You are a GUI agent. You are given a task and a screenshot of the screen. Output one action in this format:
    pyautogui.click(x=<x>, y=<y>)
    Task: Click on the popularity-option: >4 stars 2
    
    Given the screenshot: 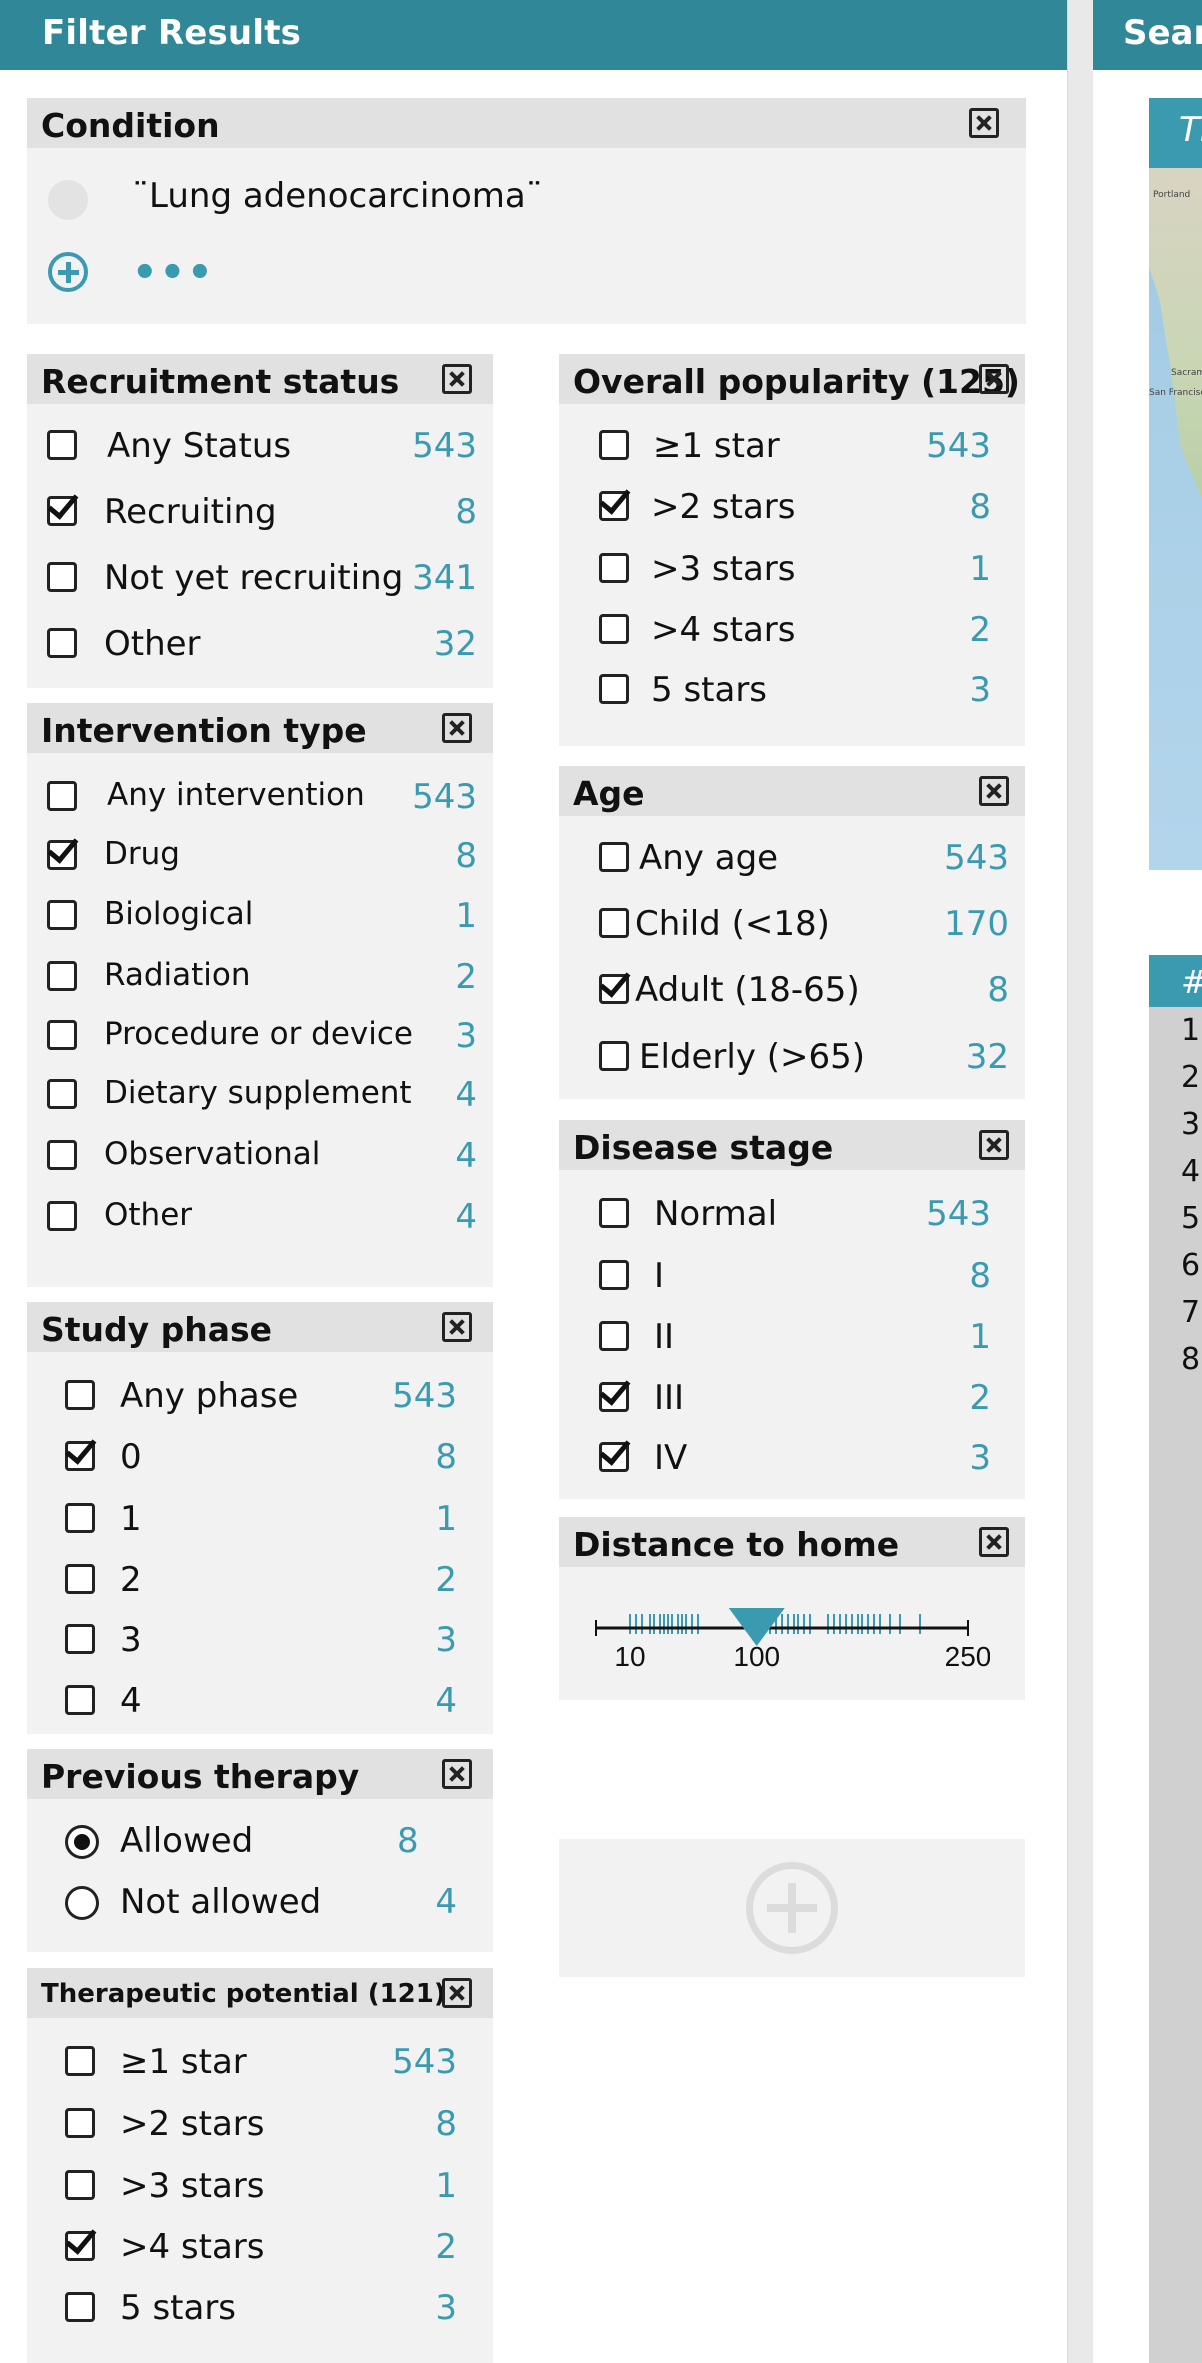 What is the action you would take?
    pyautogui.click(x=795, y=630)
    